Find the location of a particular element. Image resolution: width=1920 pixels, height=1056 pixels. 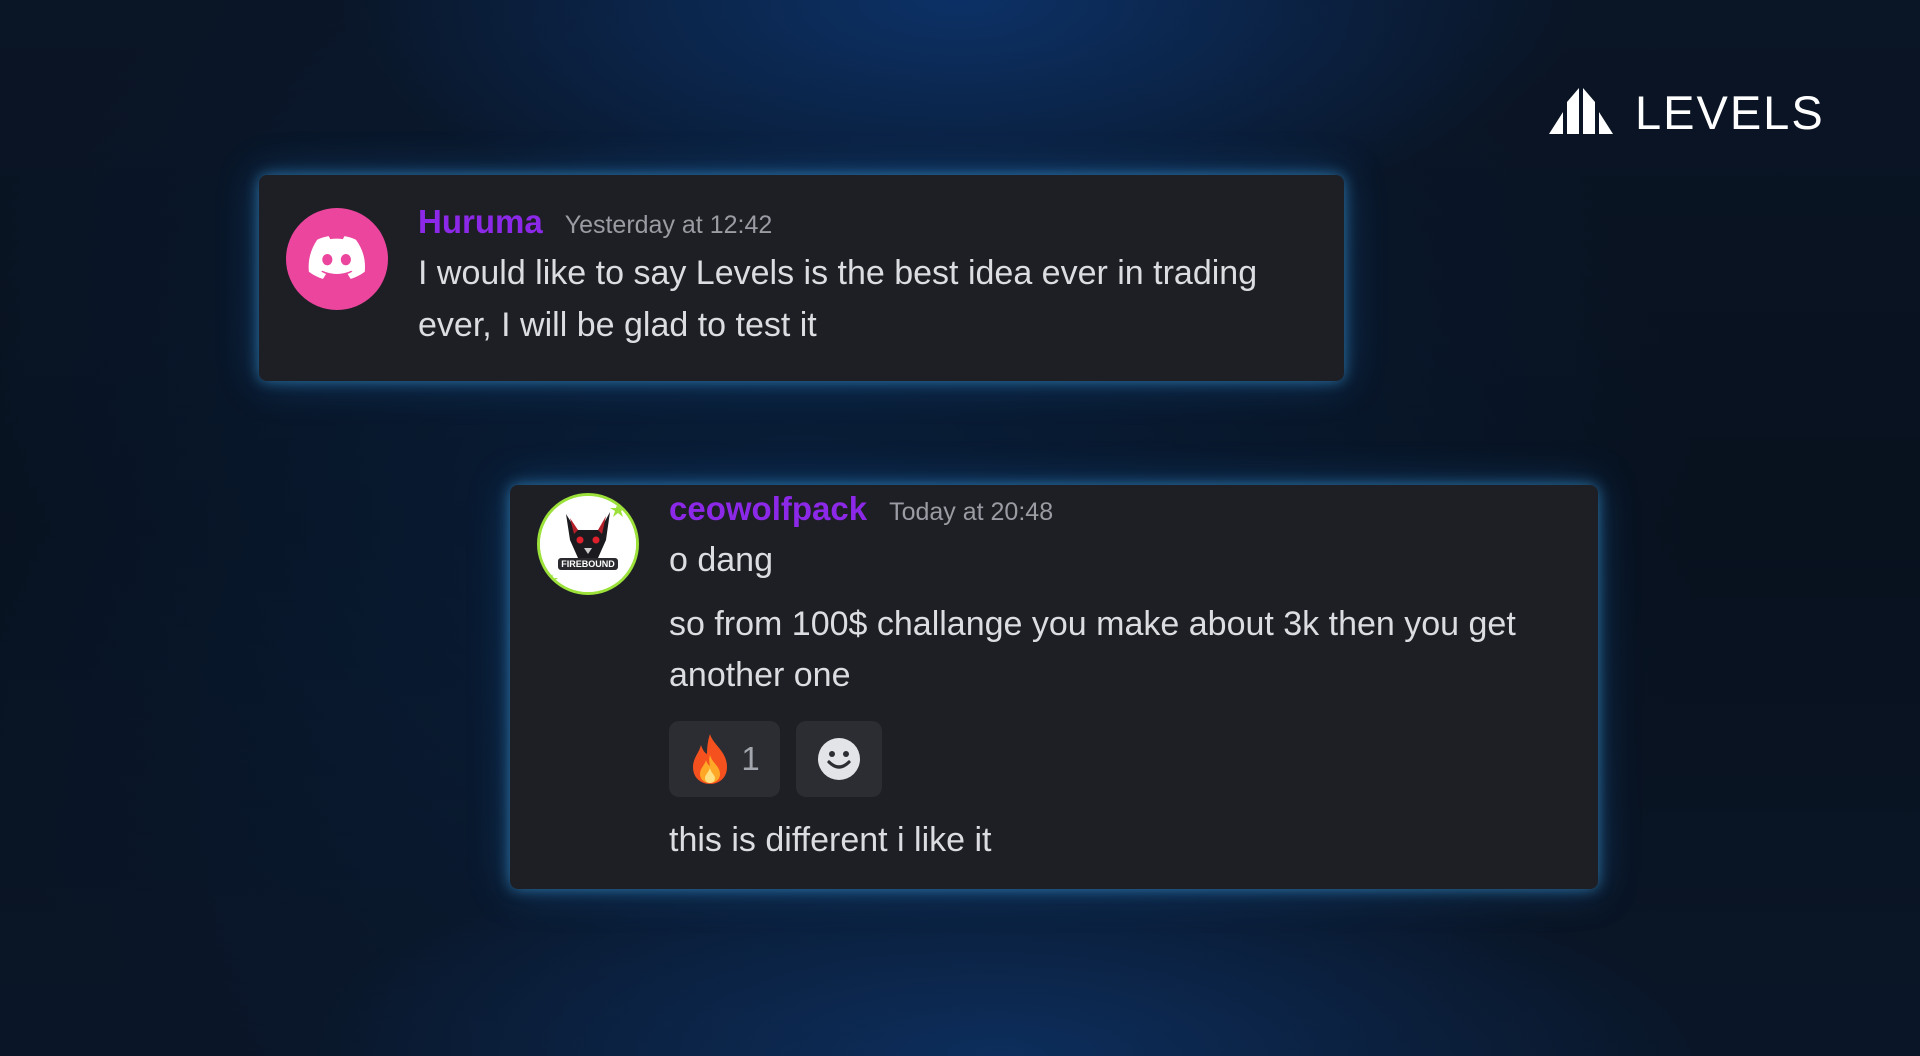

message-header: Huruma Yesterday at 12:42 is located at coordinates (866, 225).